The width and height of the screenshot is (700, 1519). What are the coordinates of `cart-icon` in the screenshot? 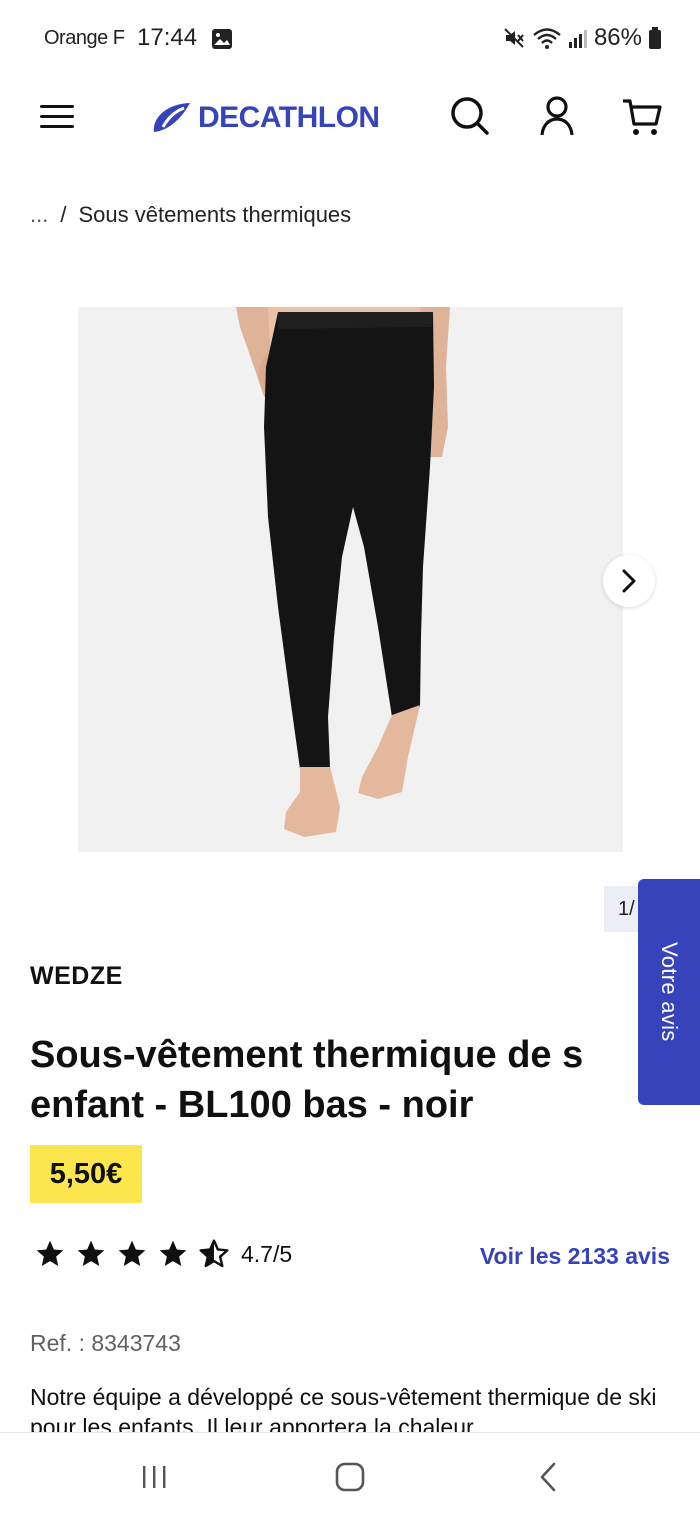 It's located at (642, 116).